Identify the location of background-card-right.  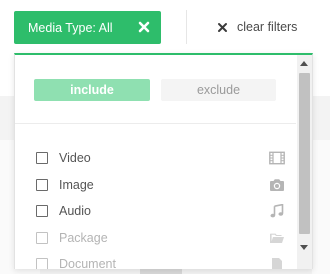
(321, 207).